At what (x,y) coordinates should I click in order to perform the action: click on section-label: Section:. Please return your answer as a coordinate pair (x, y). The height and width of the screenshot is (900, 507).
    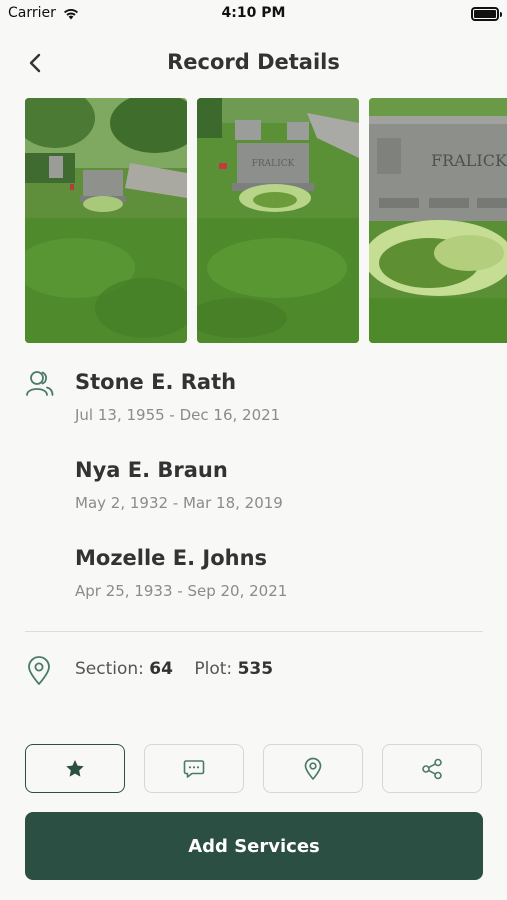
    Looking at the image, I should click on (109, 669).